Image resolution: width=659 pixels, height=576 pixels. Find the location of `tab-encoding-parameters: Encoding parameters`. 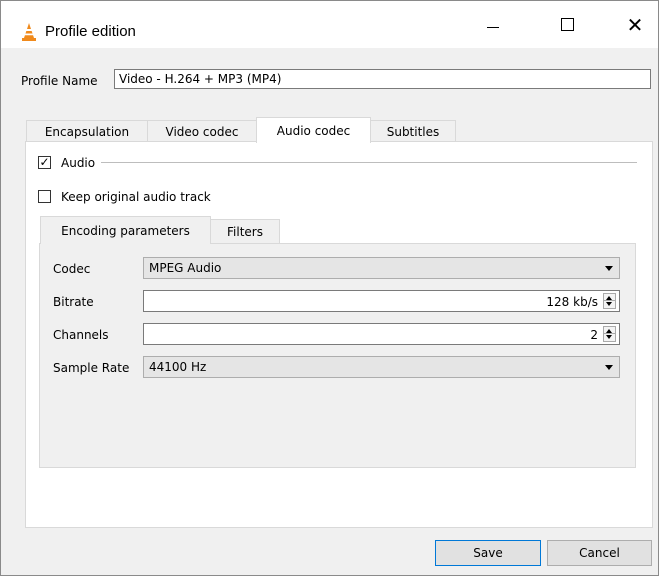

tab-encoding-parameters: Encoding parameters is located at coordinates (125, 230).